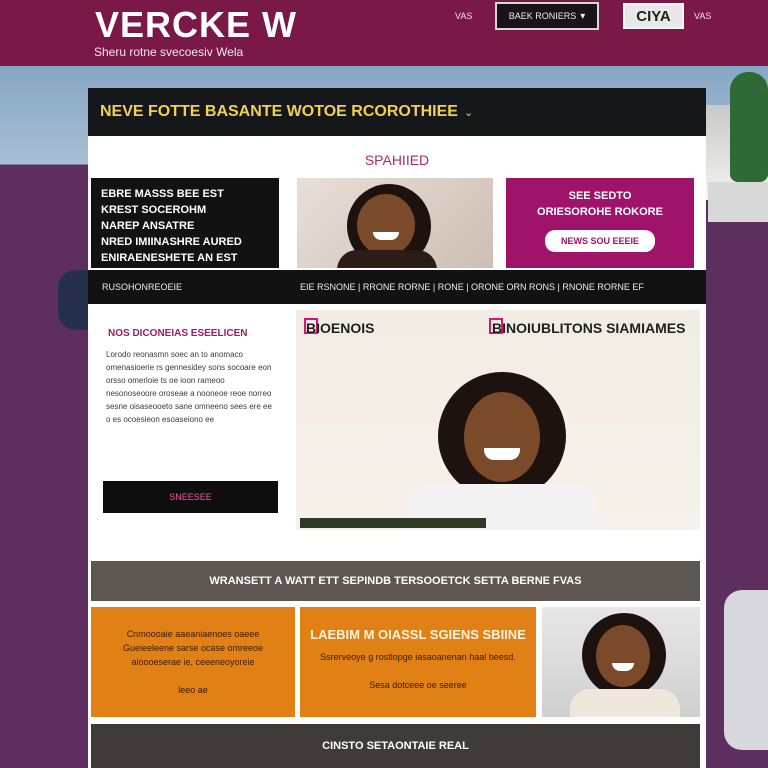 The width and height of the screenshot is (768, 768). I want to click on nav-link-right: VAS, so click(702, 16).